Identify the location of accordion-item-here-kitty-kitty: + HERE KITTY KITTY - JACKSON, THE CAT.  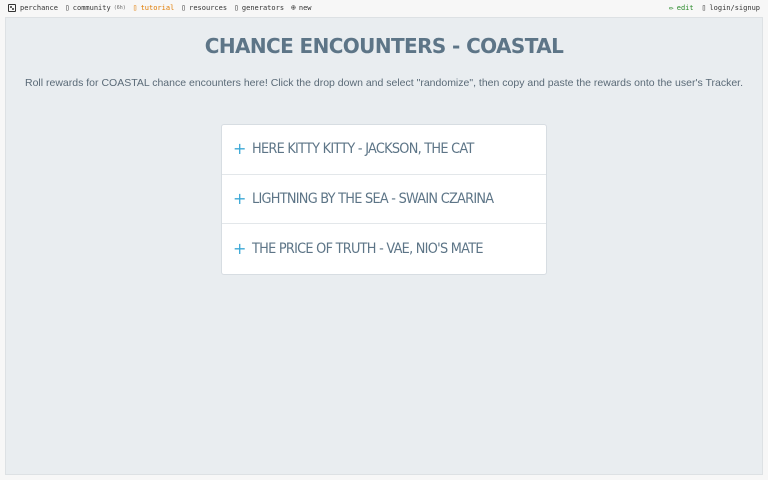
(384, 150).